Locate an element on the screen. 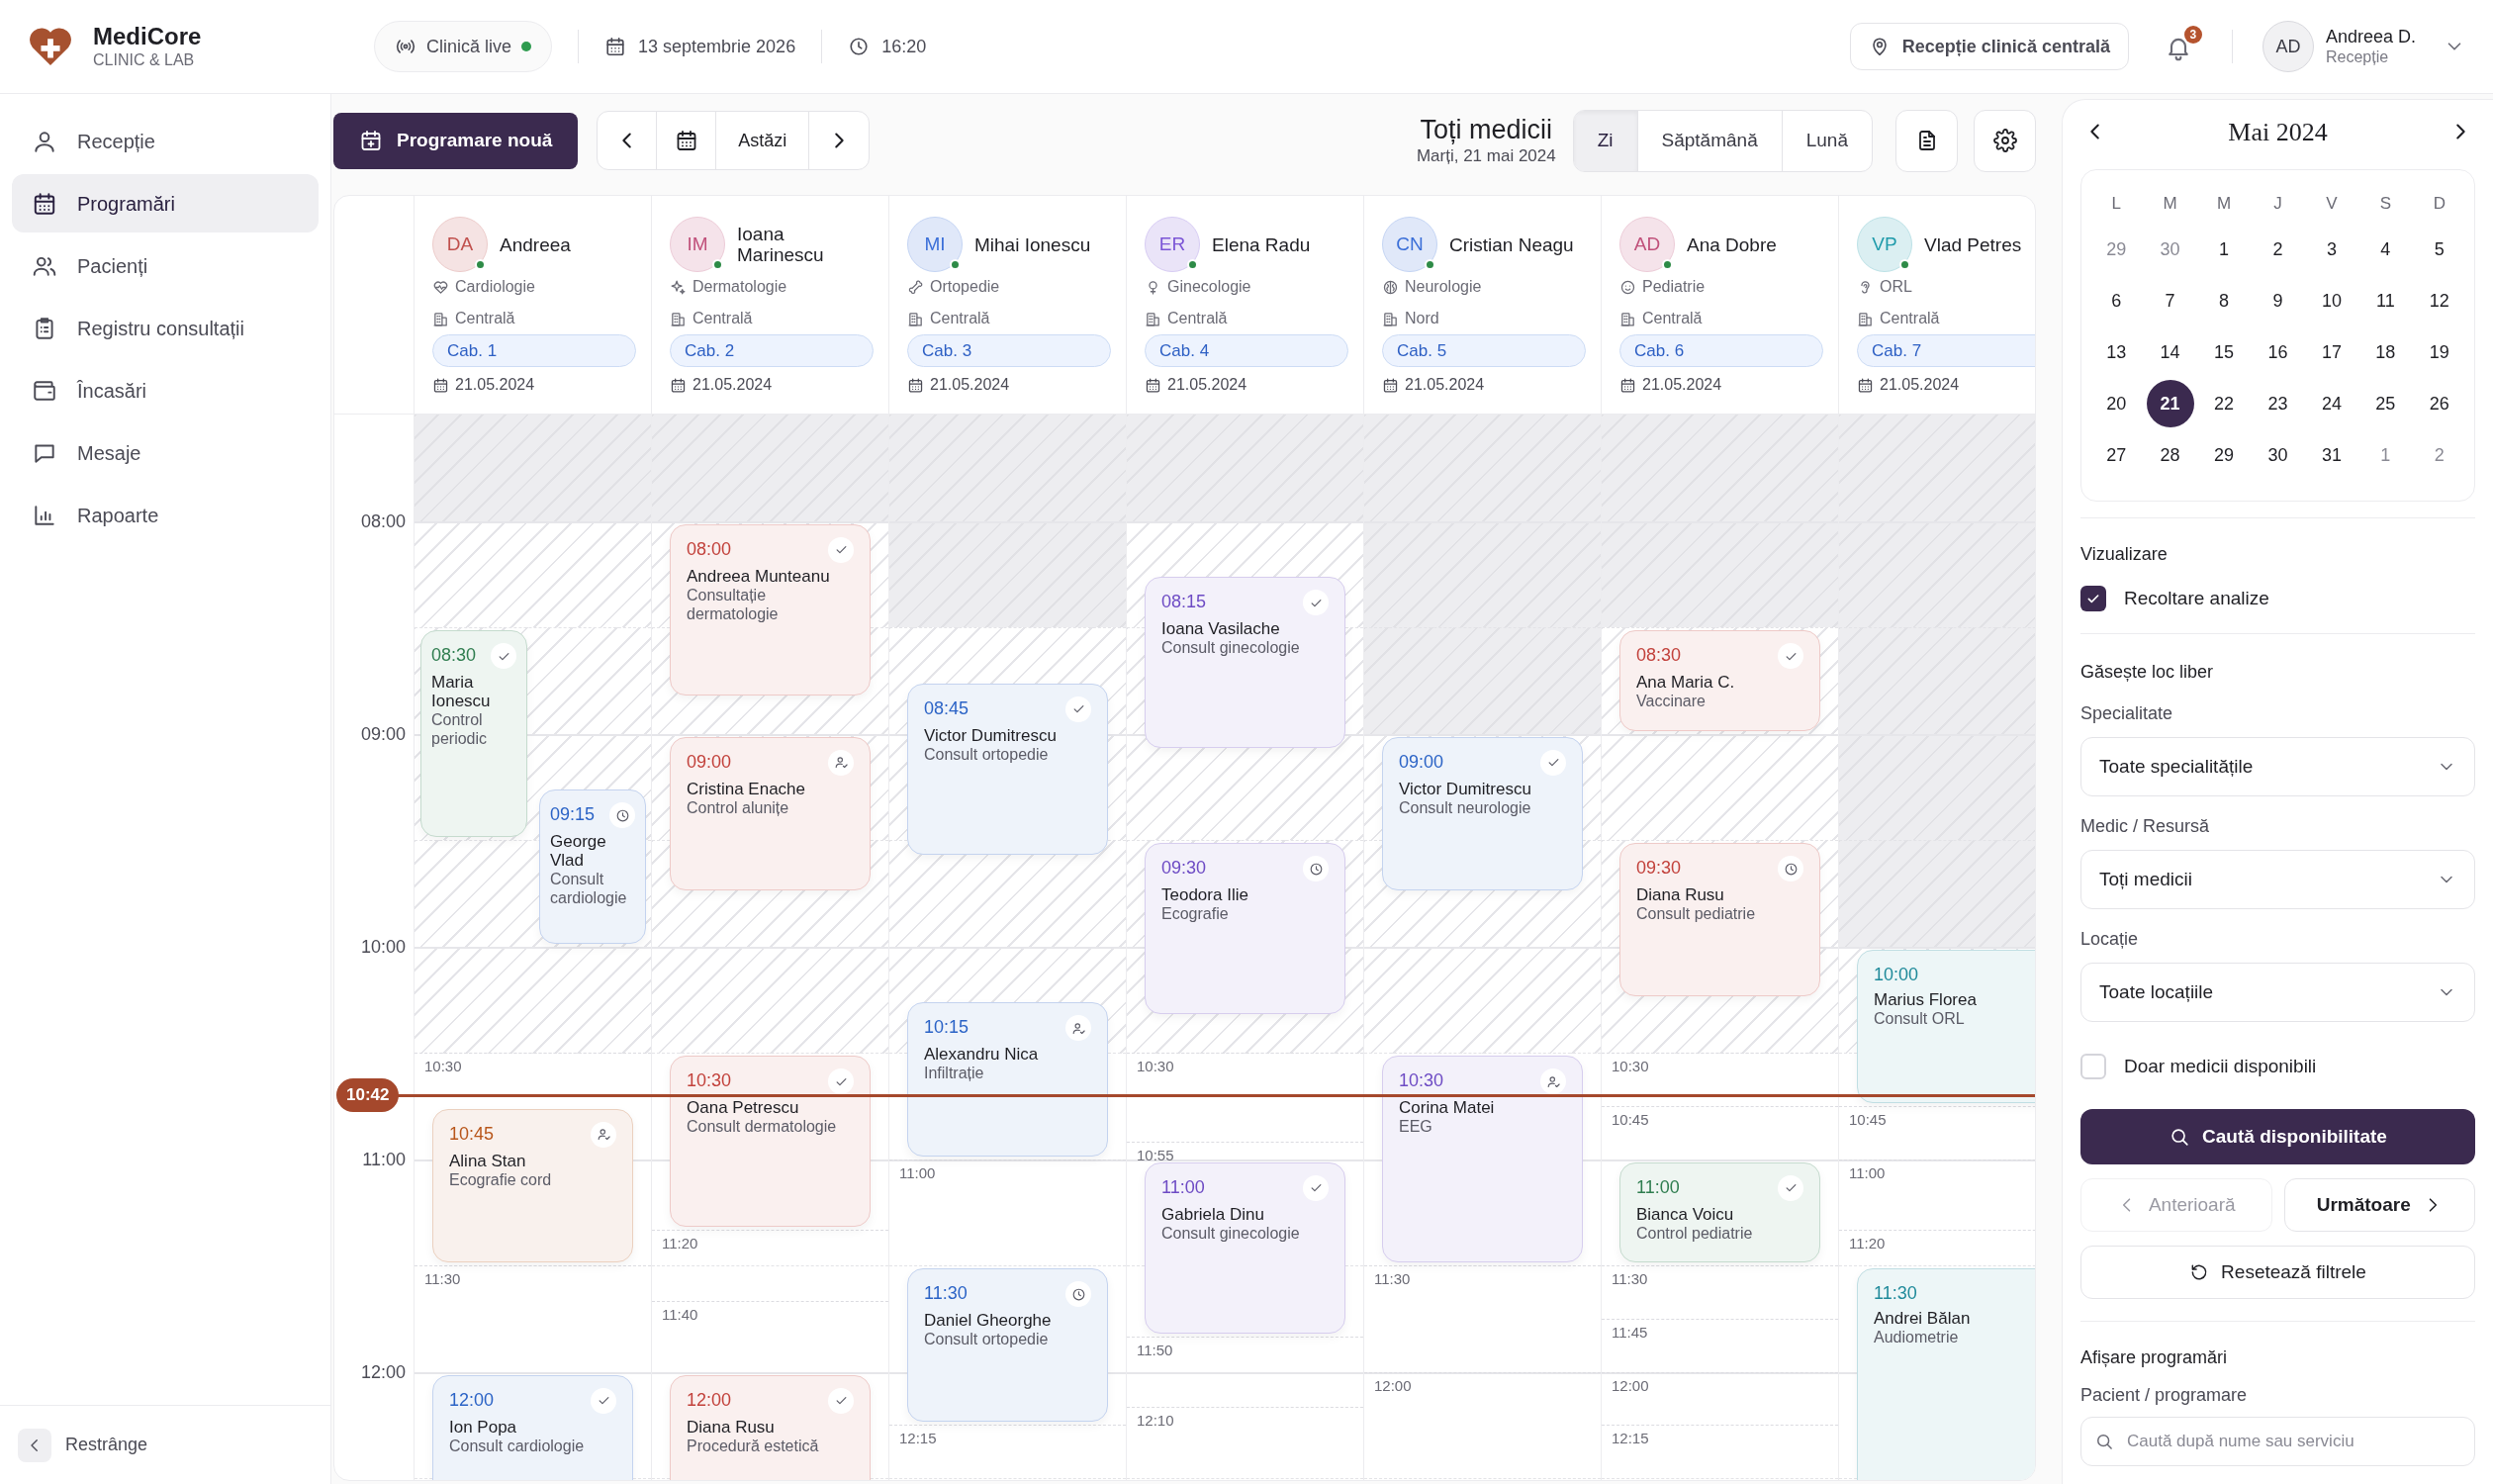  calendar-day: 11 is located at coordinates (2385, 301).